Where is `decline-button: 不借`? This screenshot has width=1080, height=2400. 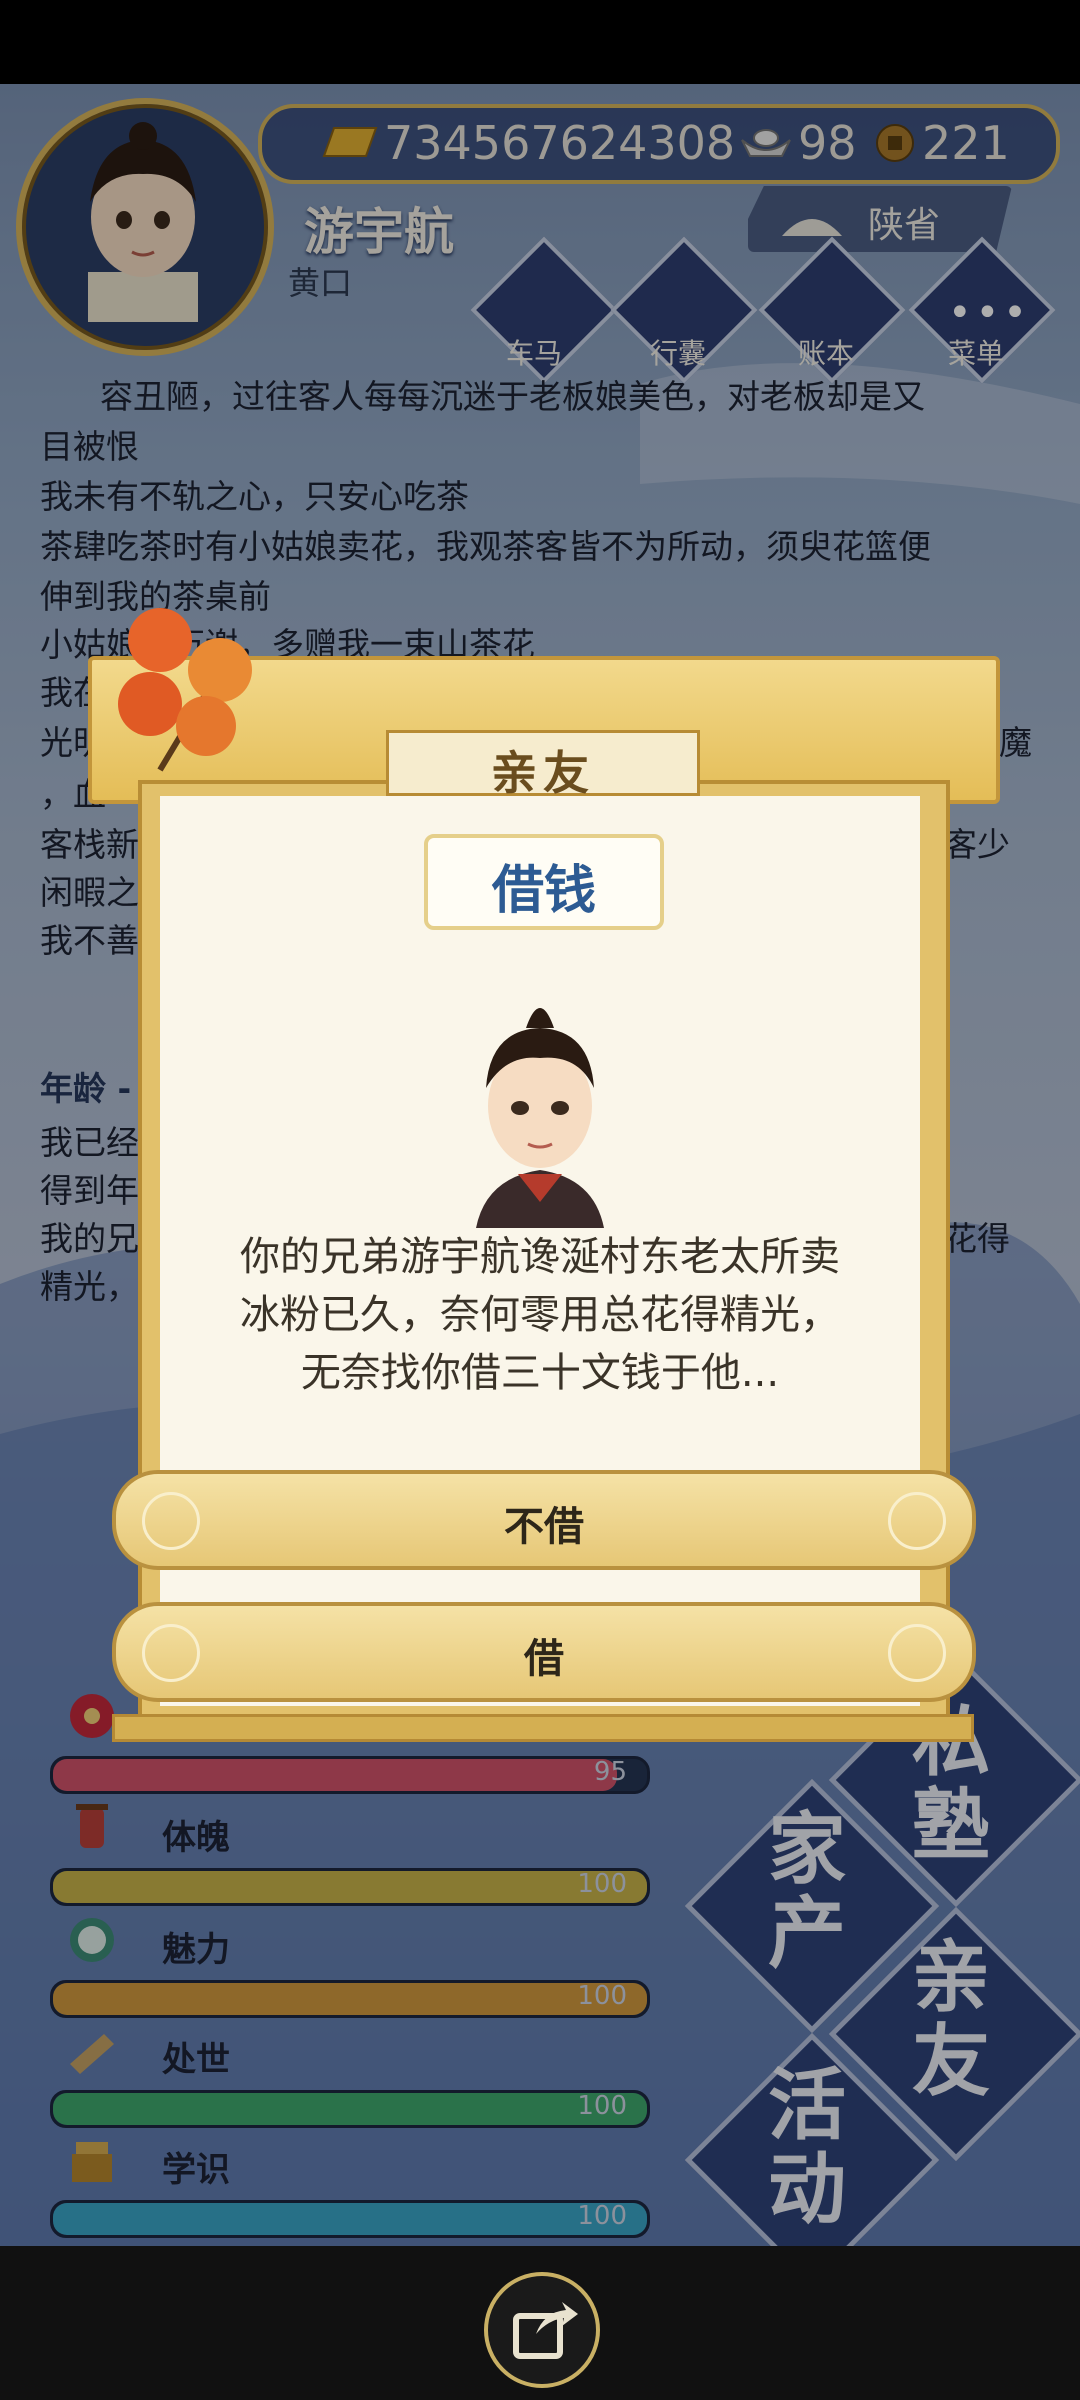 decline-button: 不借 is located at coordinates (544, 1520).